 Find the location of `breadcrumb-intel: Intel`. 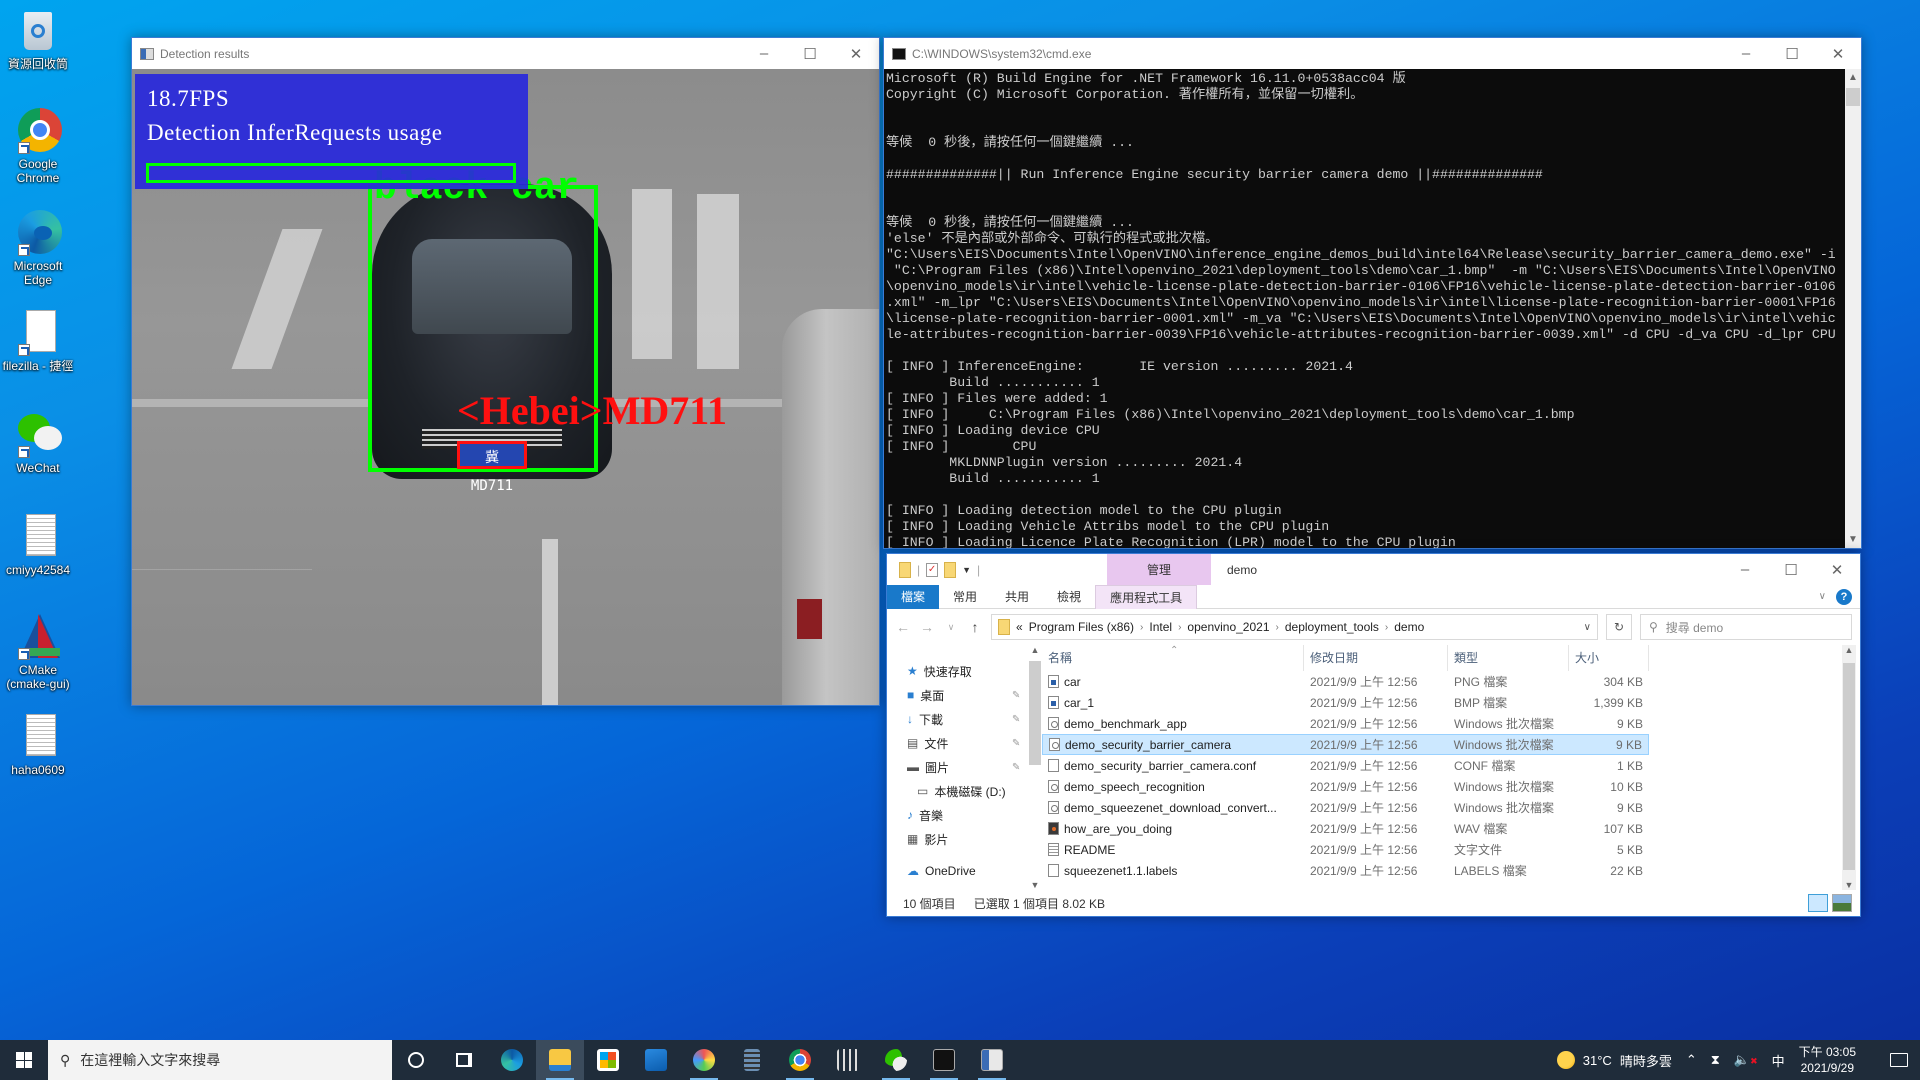

breadcrumb-intel: Intel is located at coordinates (1160, 627).